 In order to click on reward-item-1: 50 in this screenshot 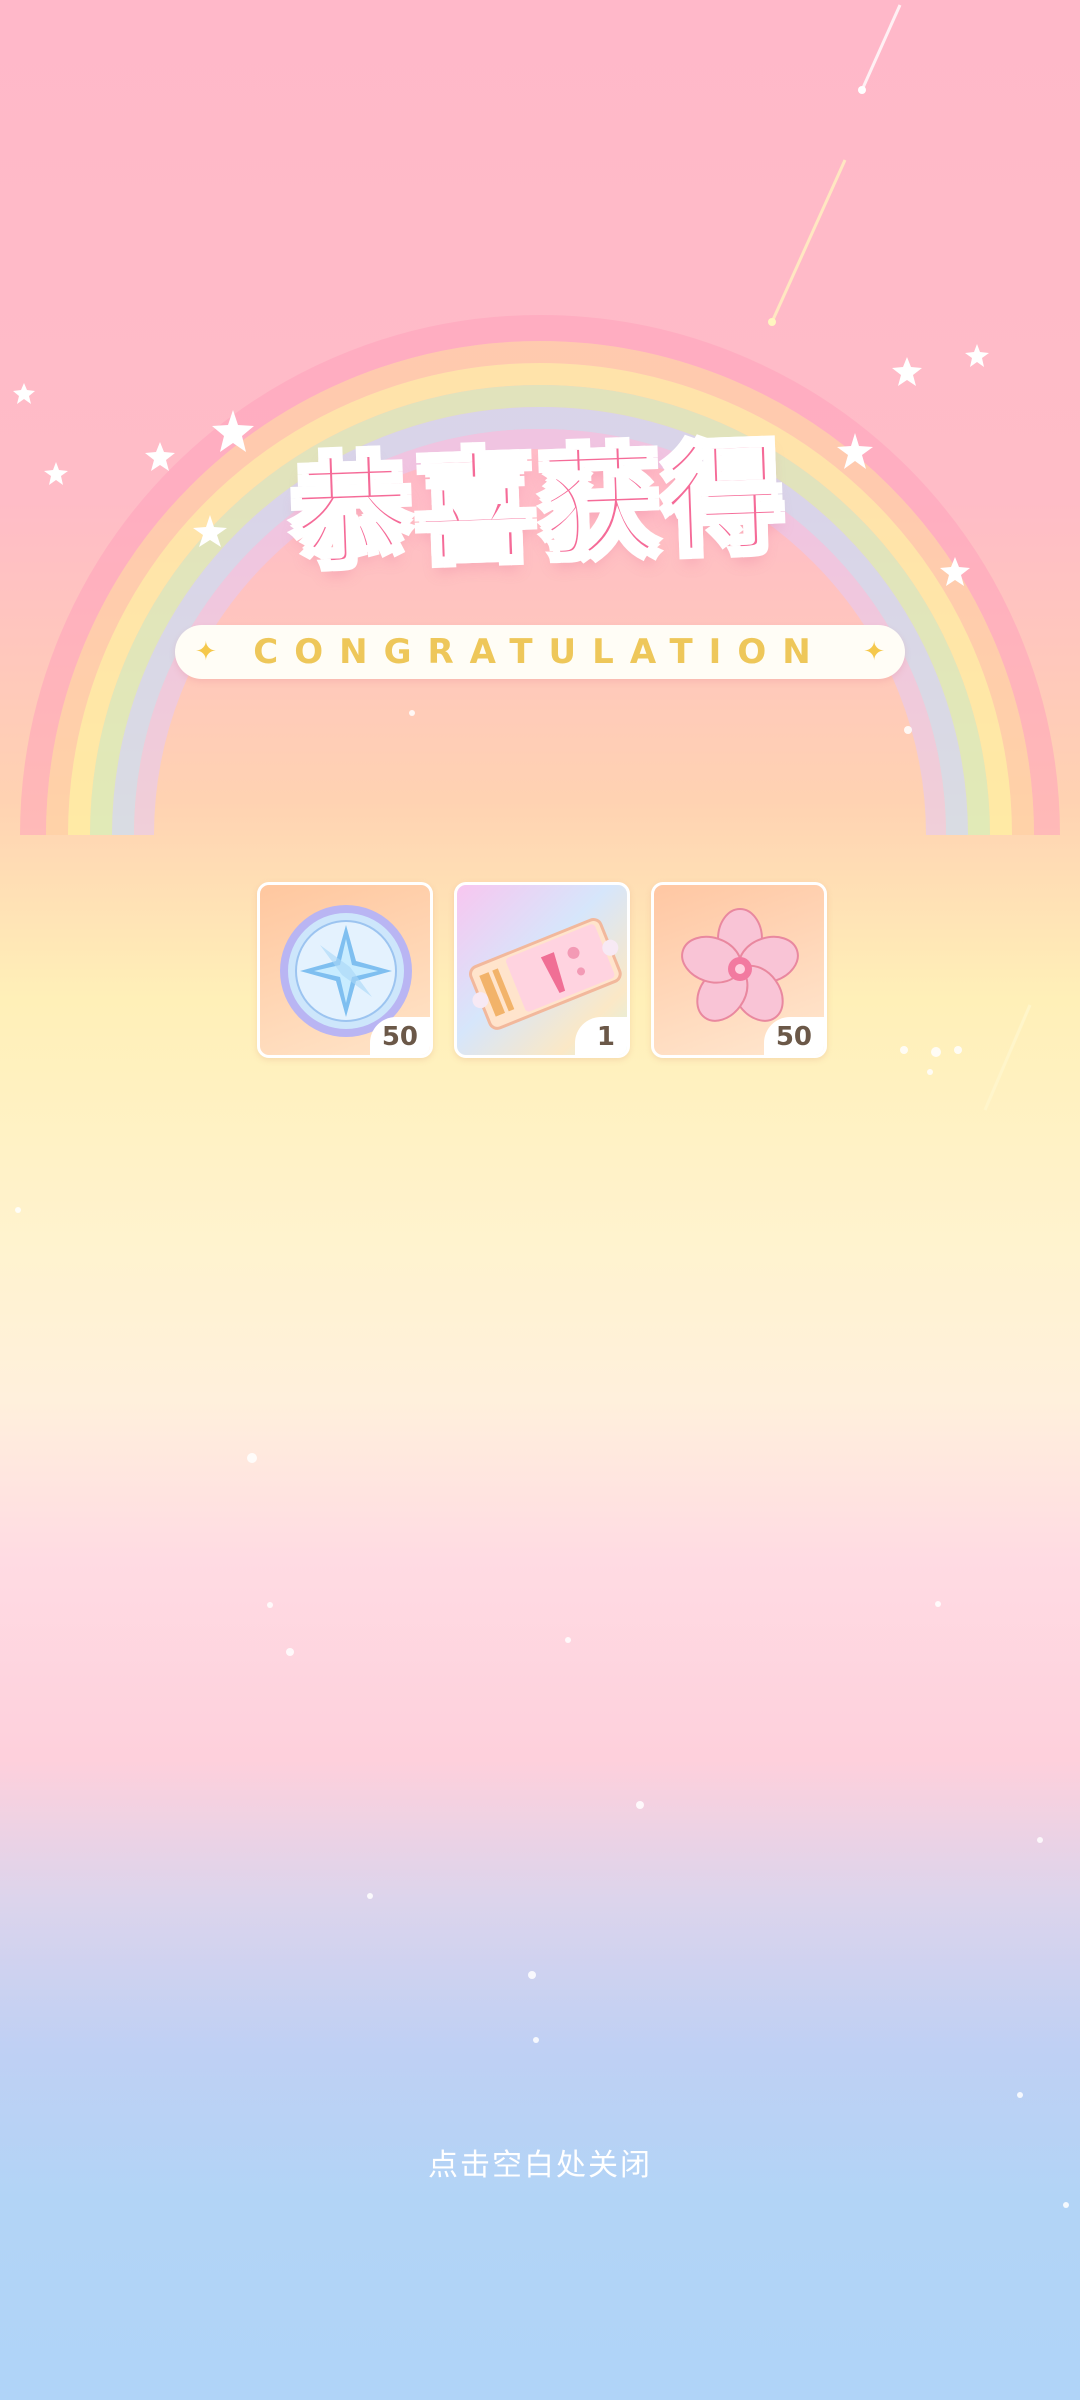, I will do `click(345, 970)`.